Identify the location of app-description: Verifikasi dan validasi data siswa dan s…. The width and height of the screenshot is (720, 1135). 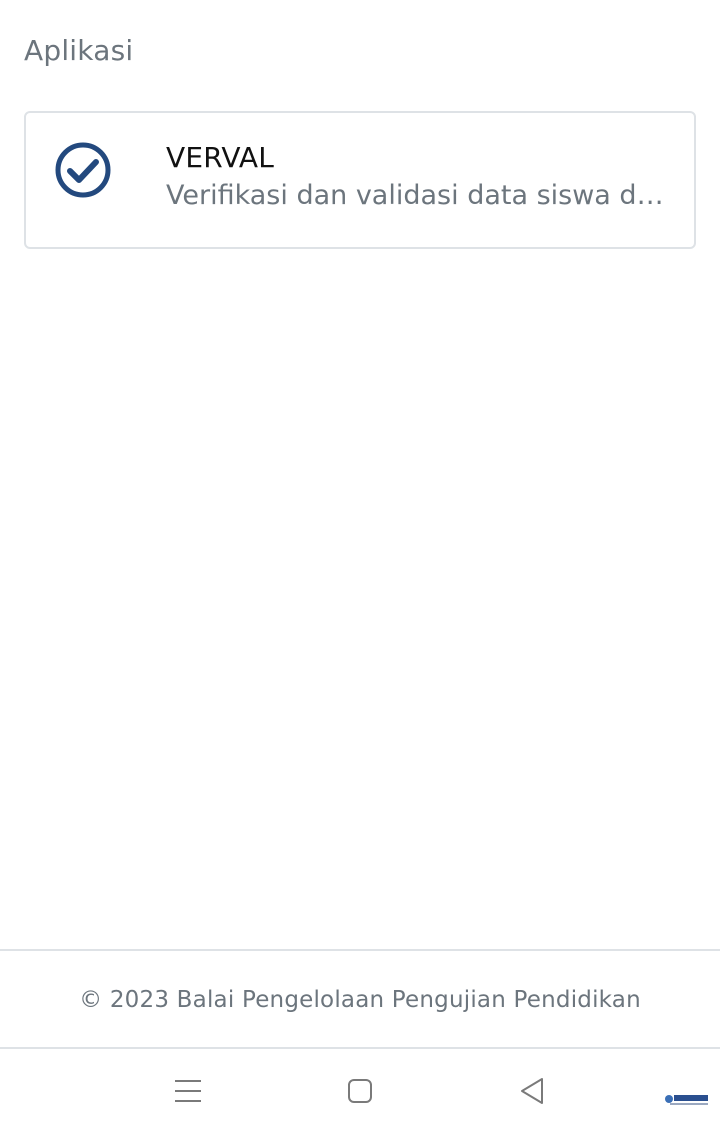
(416, 195).